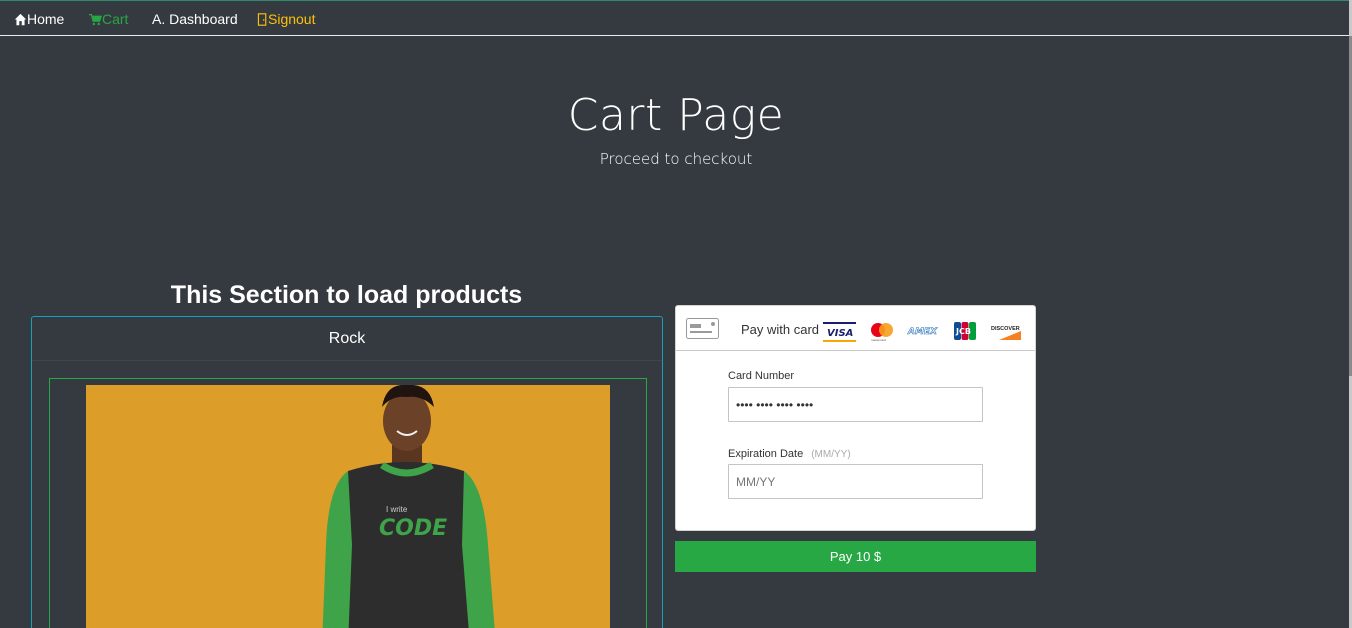 This screenshot has width=1352, height=628. Describe the element at coordinates (95, 19) in the screenshot. I see `cart-icon` at that location.